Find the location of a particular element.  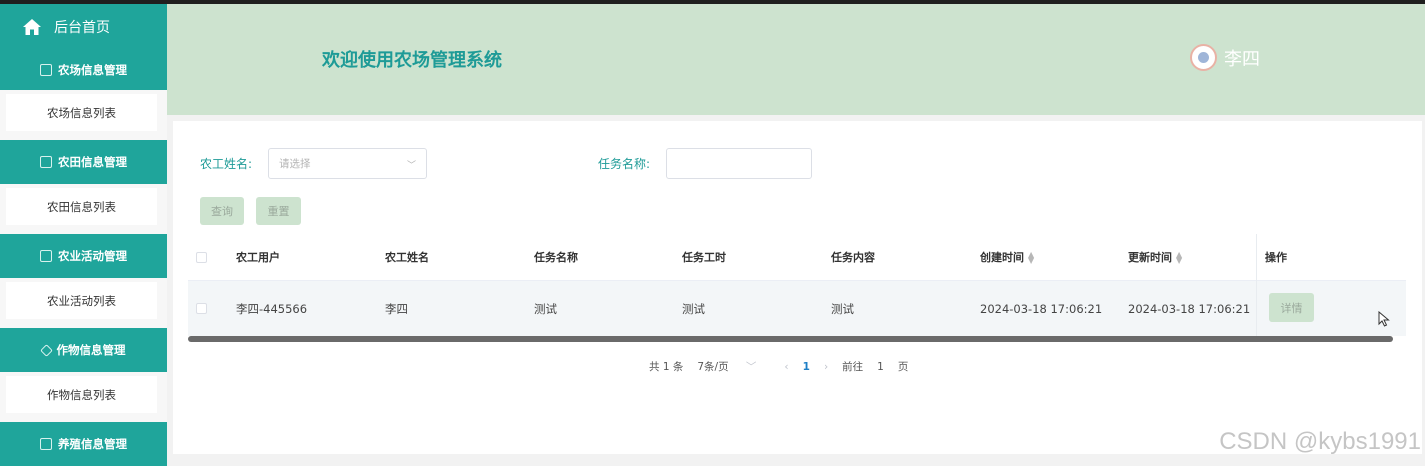

sidebar-item-wrap: 作物信息列表 is located at coordinates (83, 397).